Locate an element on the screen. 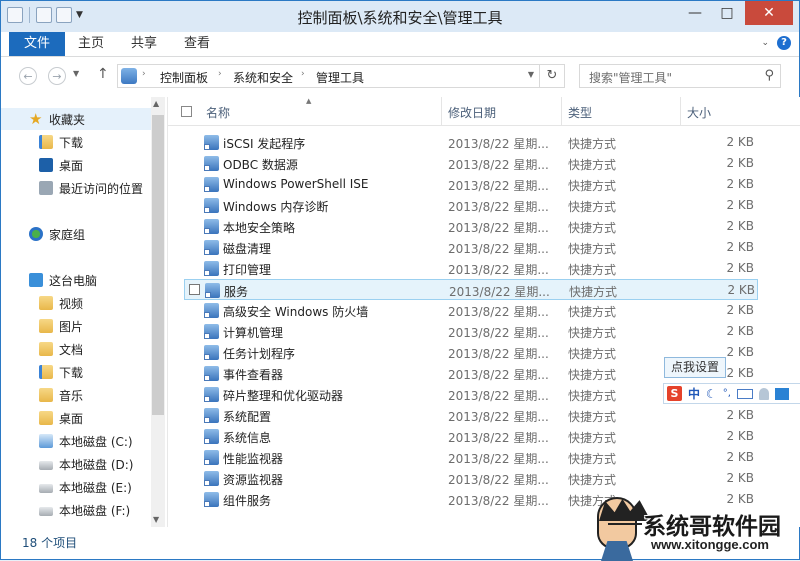  nav-favorite-desktop: 桌面 is located at coordinates (76, 165).